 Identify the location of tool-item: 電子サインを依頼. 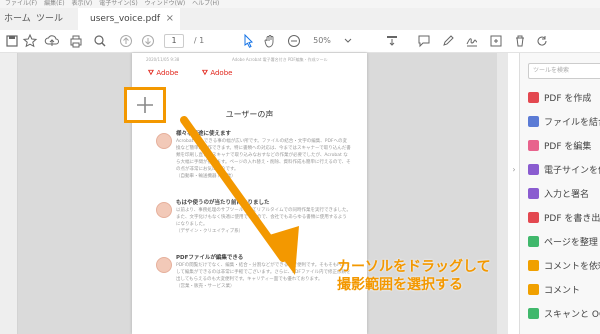
(564, 171).